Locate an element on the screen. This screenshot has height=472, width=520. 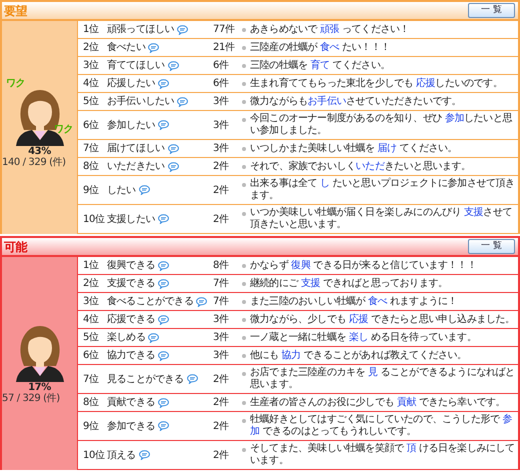
rank-cell-text: 3位 is located at coordinates (91, 302).